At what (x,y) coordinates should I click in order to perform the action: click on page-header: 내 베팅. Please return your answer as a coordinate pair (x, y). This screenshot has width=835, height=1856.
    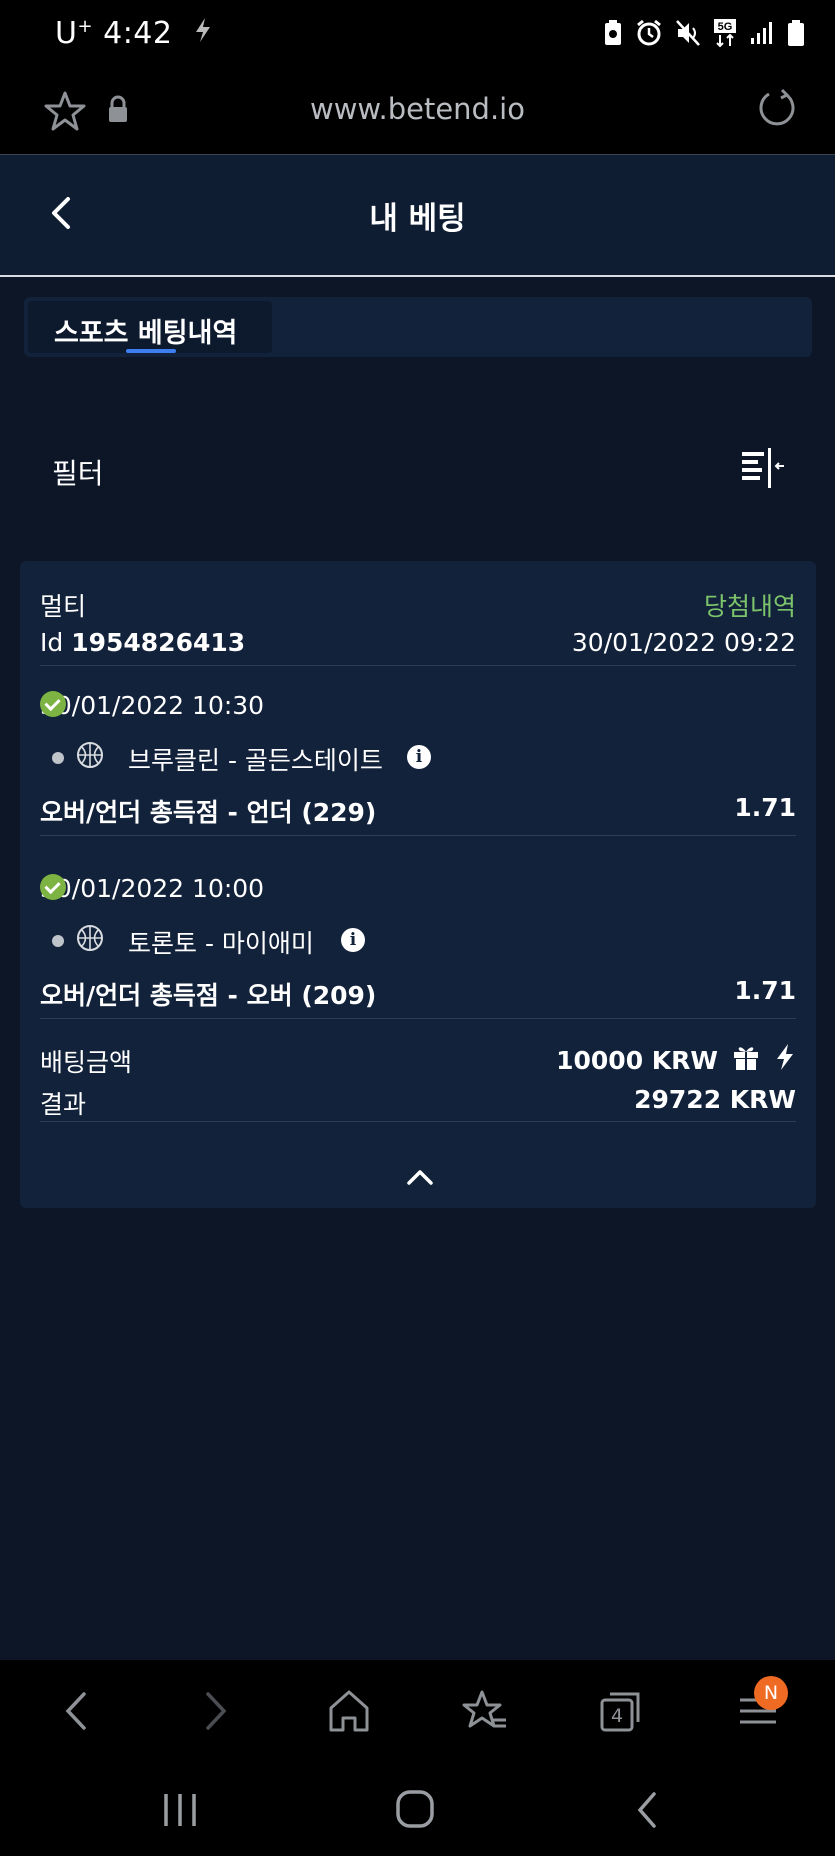
    Looking at the image, I should click on (417, 216).